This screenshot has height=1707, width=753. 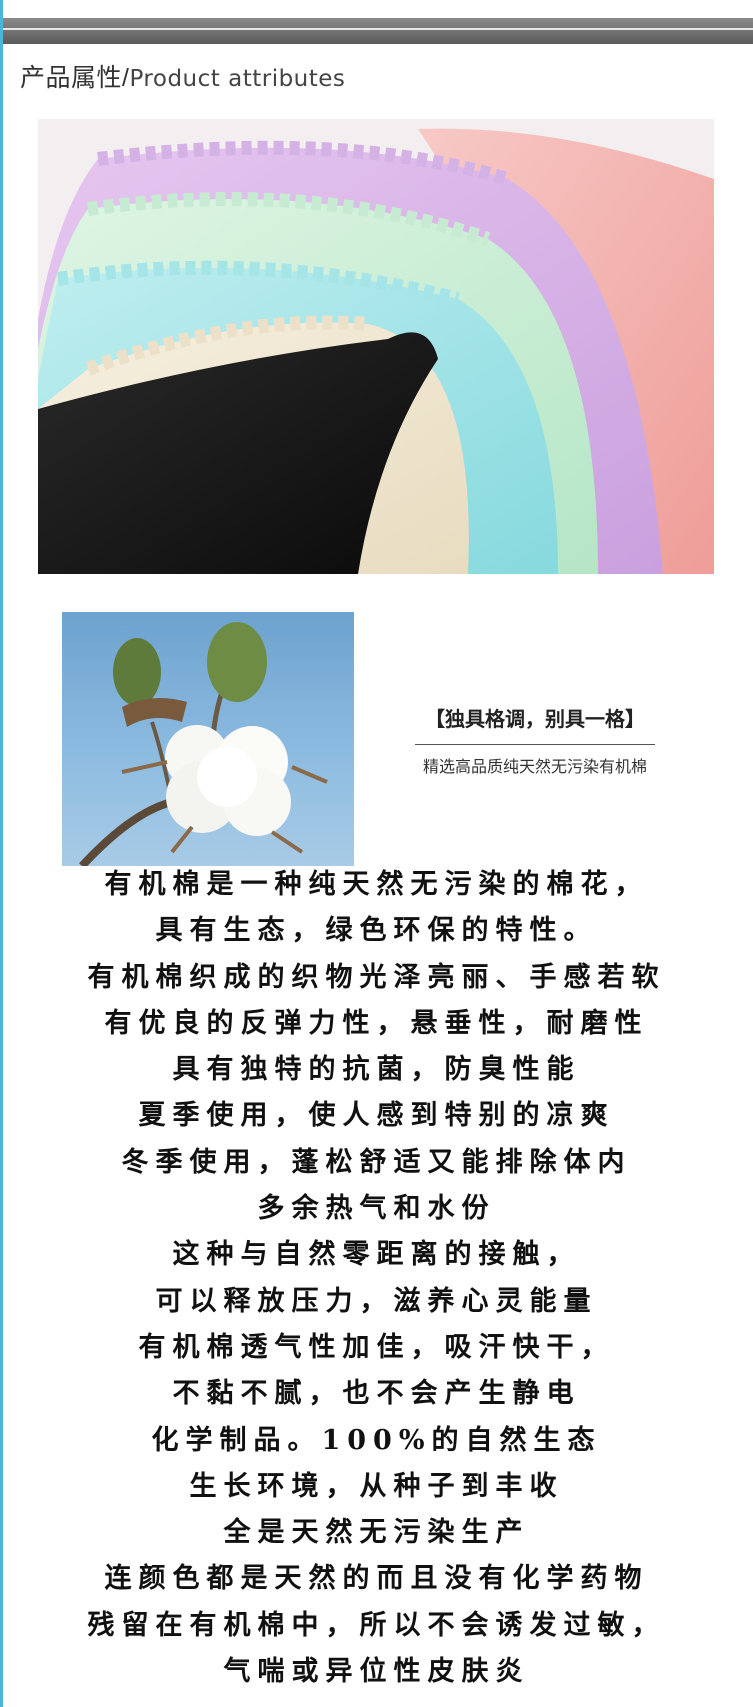 I want to click on body-line: 气喘或异位性皮肤炎, so click(x=376, y=1672).